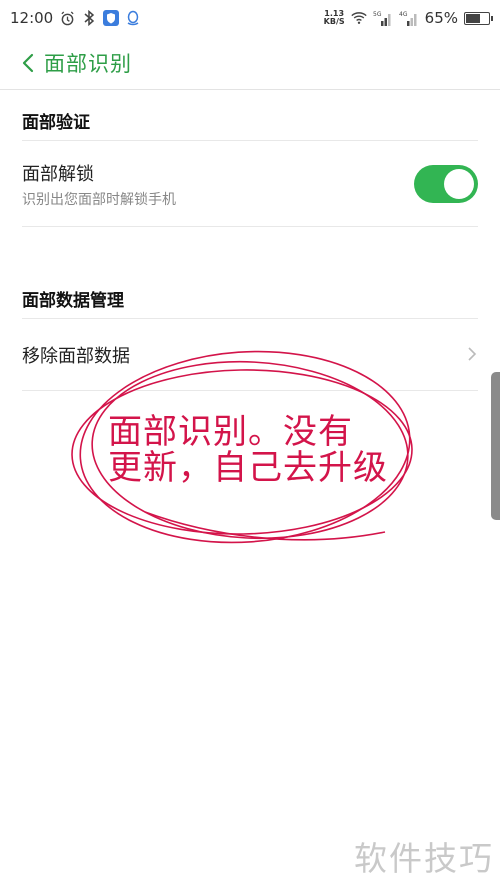  Describe the element at coordinates (88, 63) in the screenshot. I see `page-title: 面部识别` at that location.